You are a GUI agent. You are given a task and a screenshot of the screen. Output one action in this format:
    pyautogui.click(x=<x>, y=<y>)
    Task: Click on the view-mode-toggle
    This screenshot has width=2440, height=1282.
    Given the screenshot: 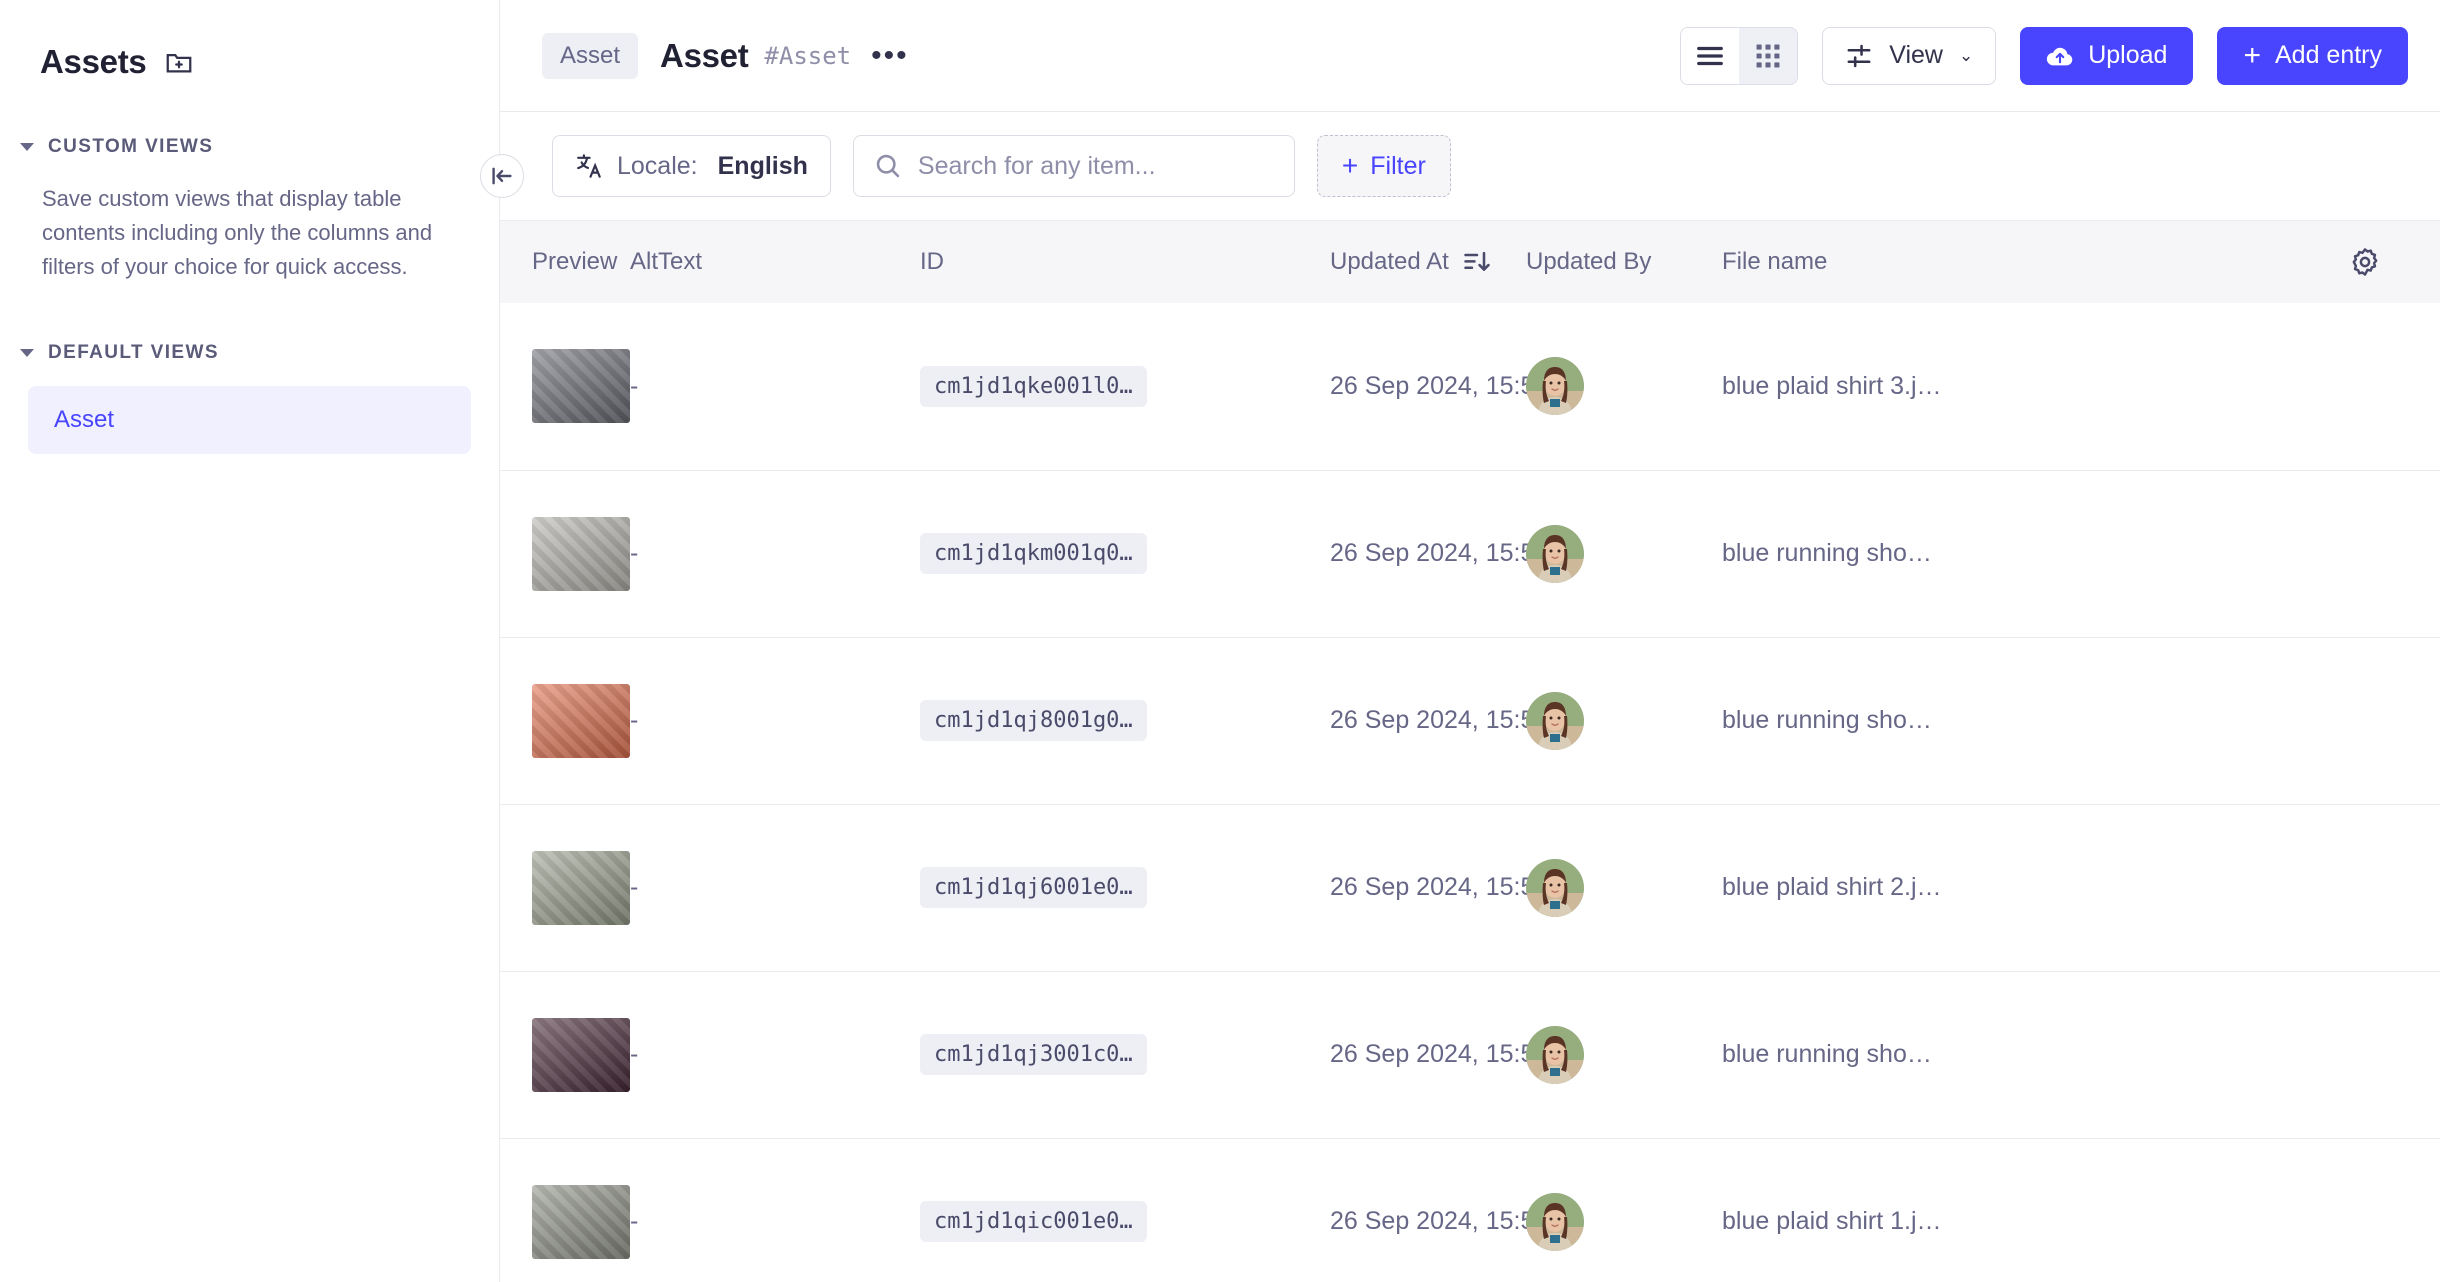 What is the action you would take?
    pyautogui.click(x=1739, y=55)
    